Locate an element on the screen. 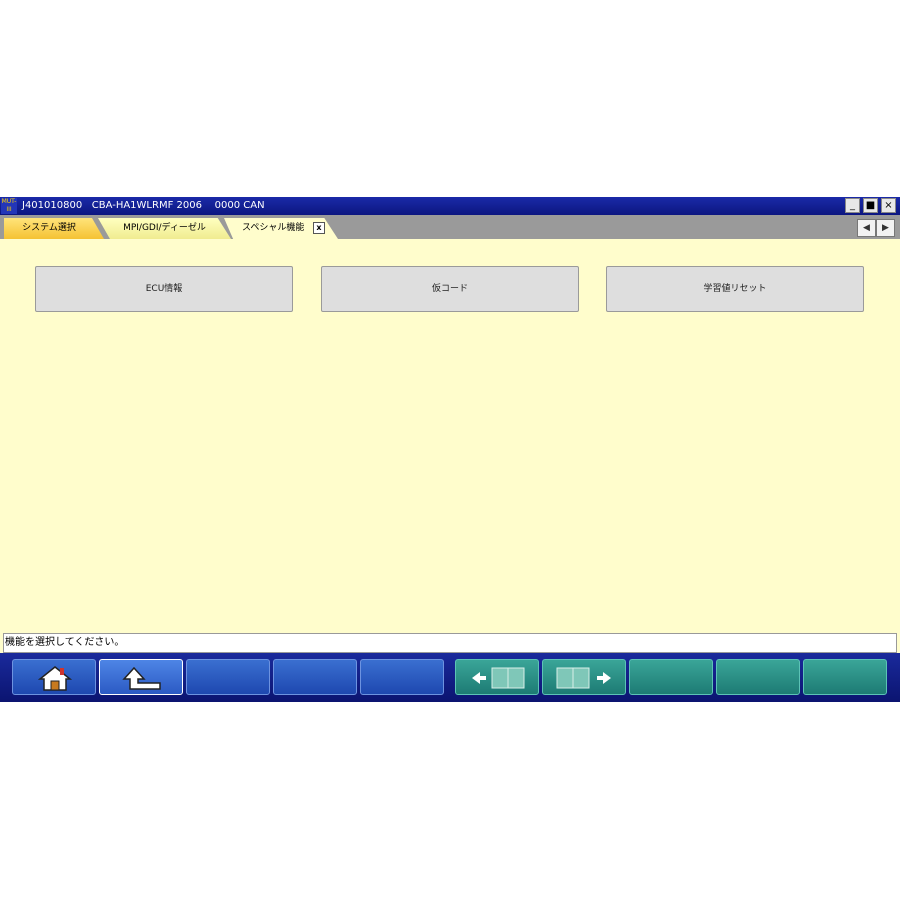 This screenshot has height=900, width=900. tab-system-select: システム選択 is located at coordinates (54, 228).